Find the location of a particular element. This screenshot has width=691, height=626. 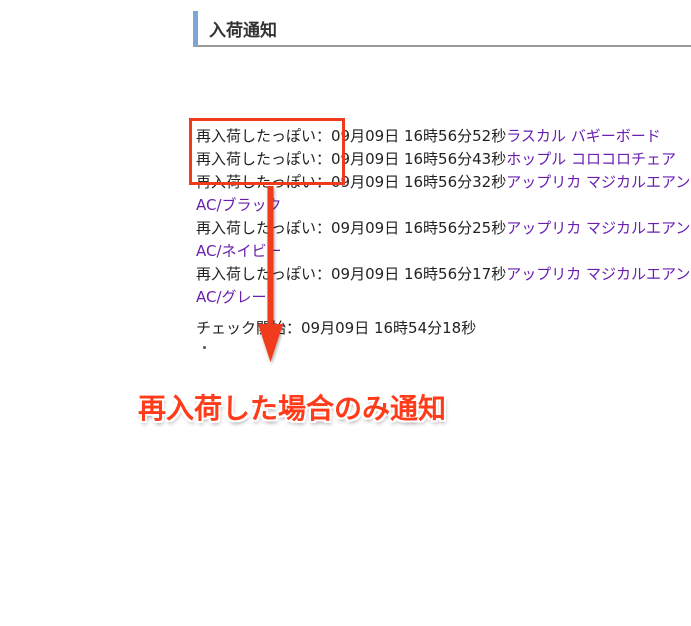

annotation-text: 再入荷した場合のみ通知 is located at coordinates (292, 408).